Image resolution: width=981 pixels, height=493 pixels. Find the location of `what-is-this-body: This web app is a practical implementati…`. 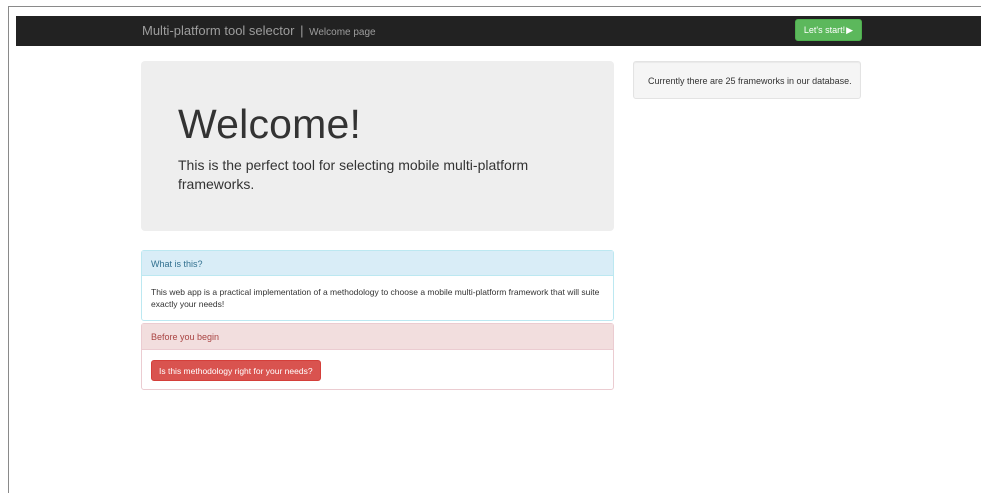

what-is-this-body: This web app is a practical implementati… is located at coordinates (375, 298).